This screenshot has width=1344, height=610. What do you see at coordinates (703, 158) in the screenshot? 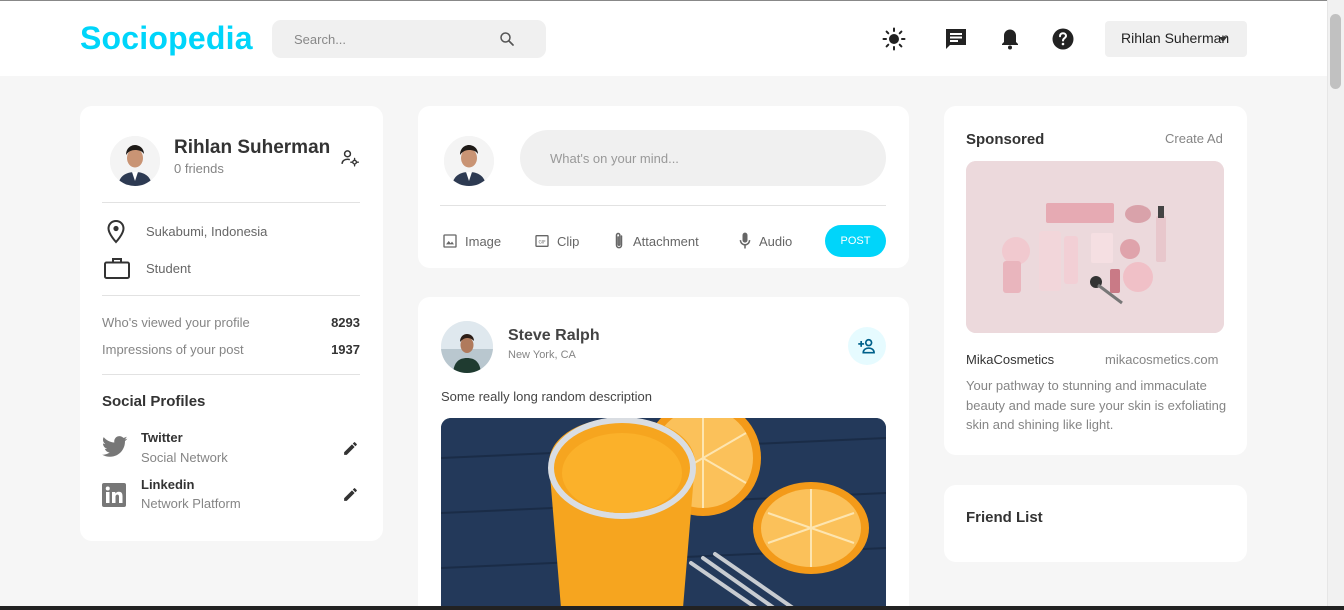
I see `compose-input` at bounding box center [703, 158].